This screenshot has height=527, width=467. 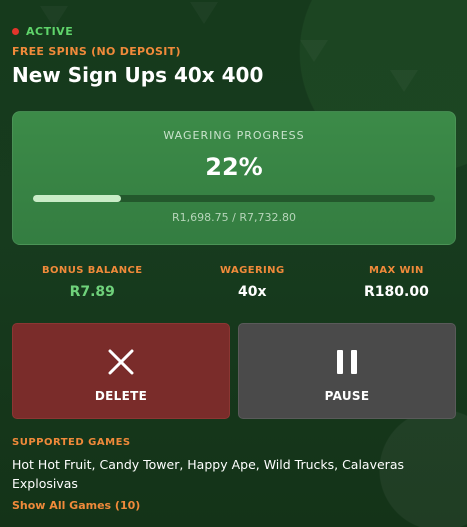 I want to click on promo-title: New Sign Ups 40x 400, so click(x=138, y=75).